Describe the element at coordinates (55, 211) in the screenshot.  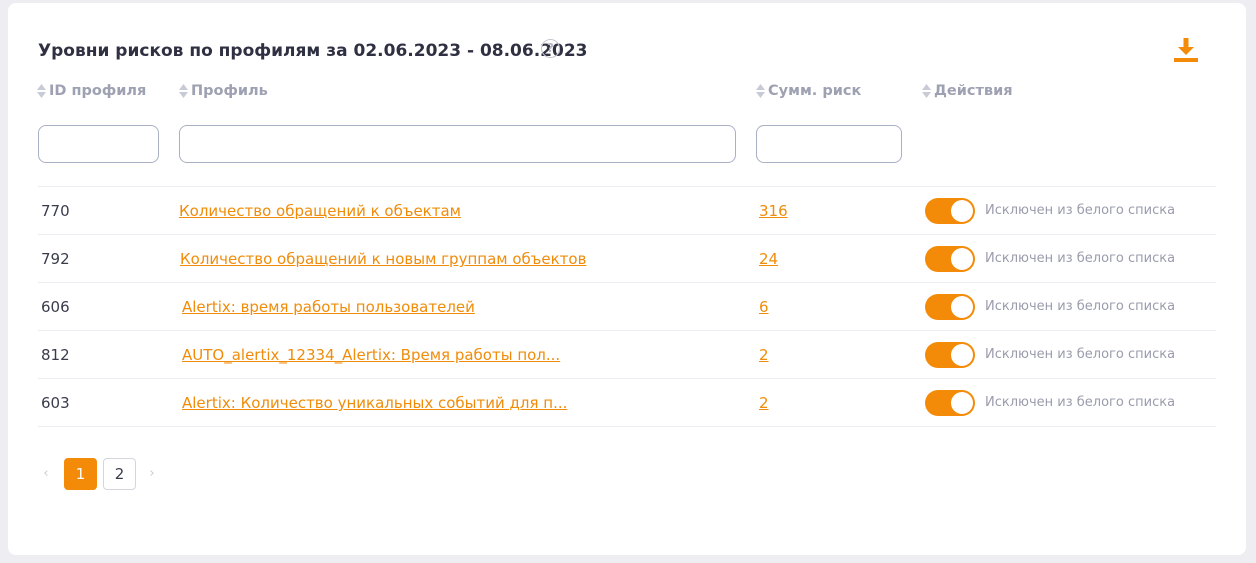
I see `profile-id: 770` at that location.